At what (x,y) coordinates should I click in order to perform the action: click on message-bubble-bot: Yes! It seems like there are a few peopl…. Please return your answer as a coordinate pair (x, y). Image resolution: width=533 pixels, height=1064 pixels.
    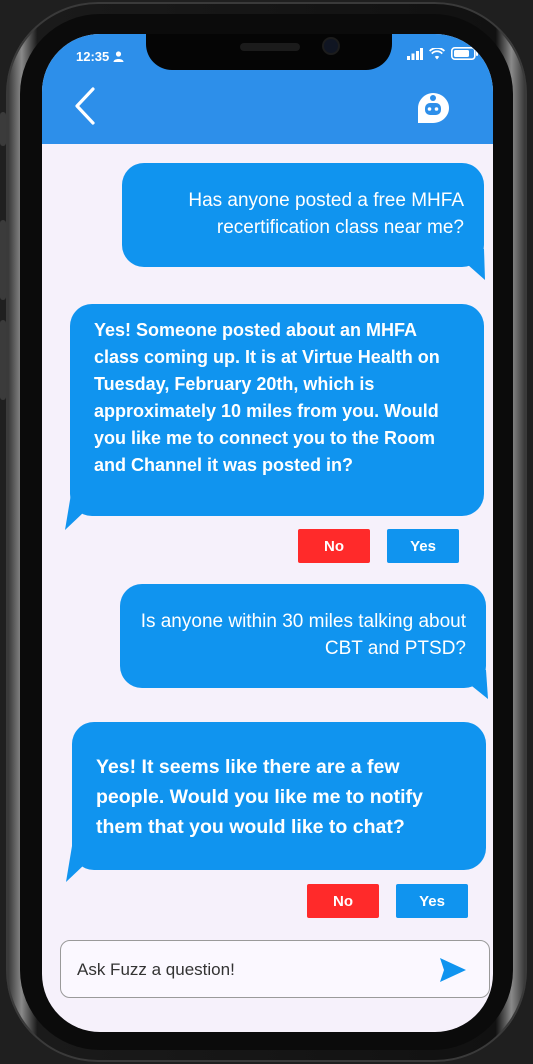
    Looking at the image, I should click on (279, 796).